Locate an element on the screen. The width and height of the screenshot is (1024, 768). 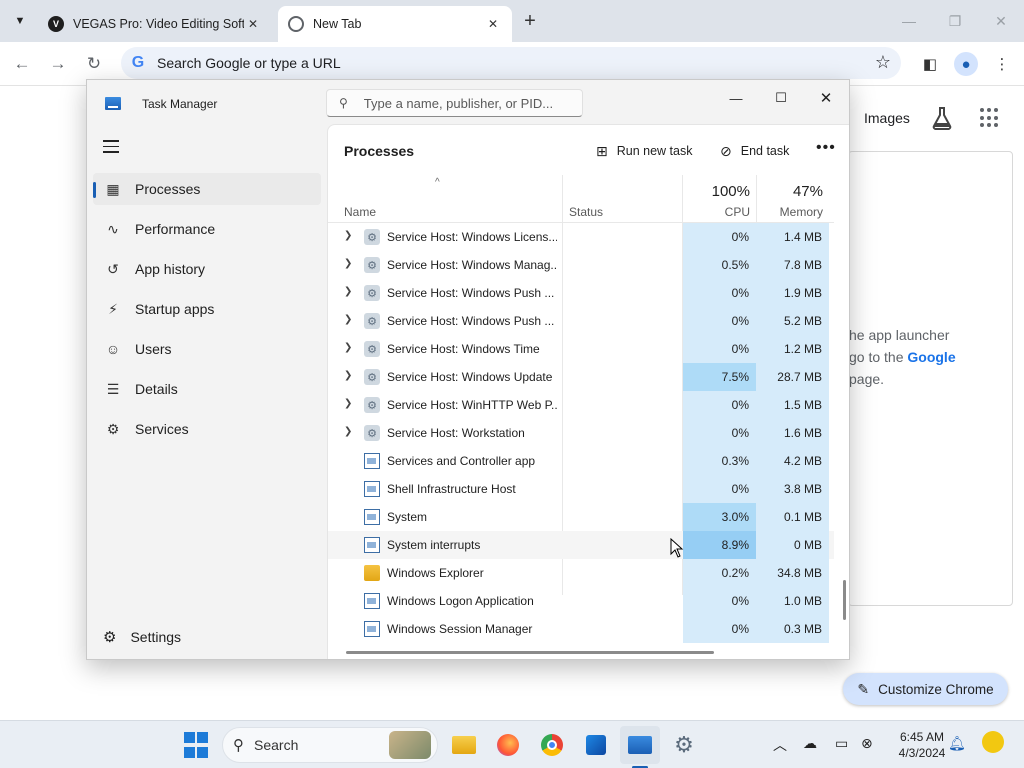
nav-item-startup-apps: ⚡ Startup apps is located at coordinates (207, 309).